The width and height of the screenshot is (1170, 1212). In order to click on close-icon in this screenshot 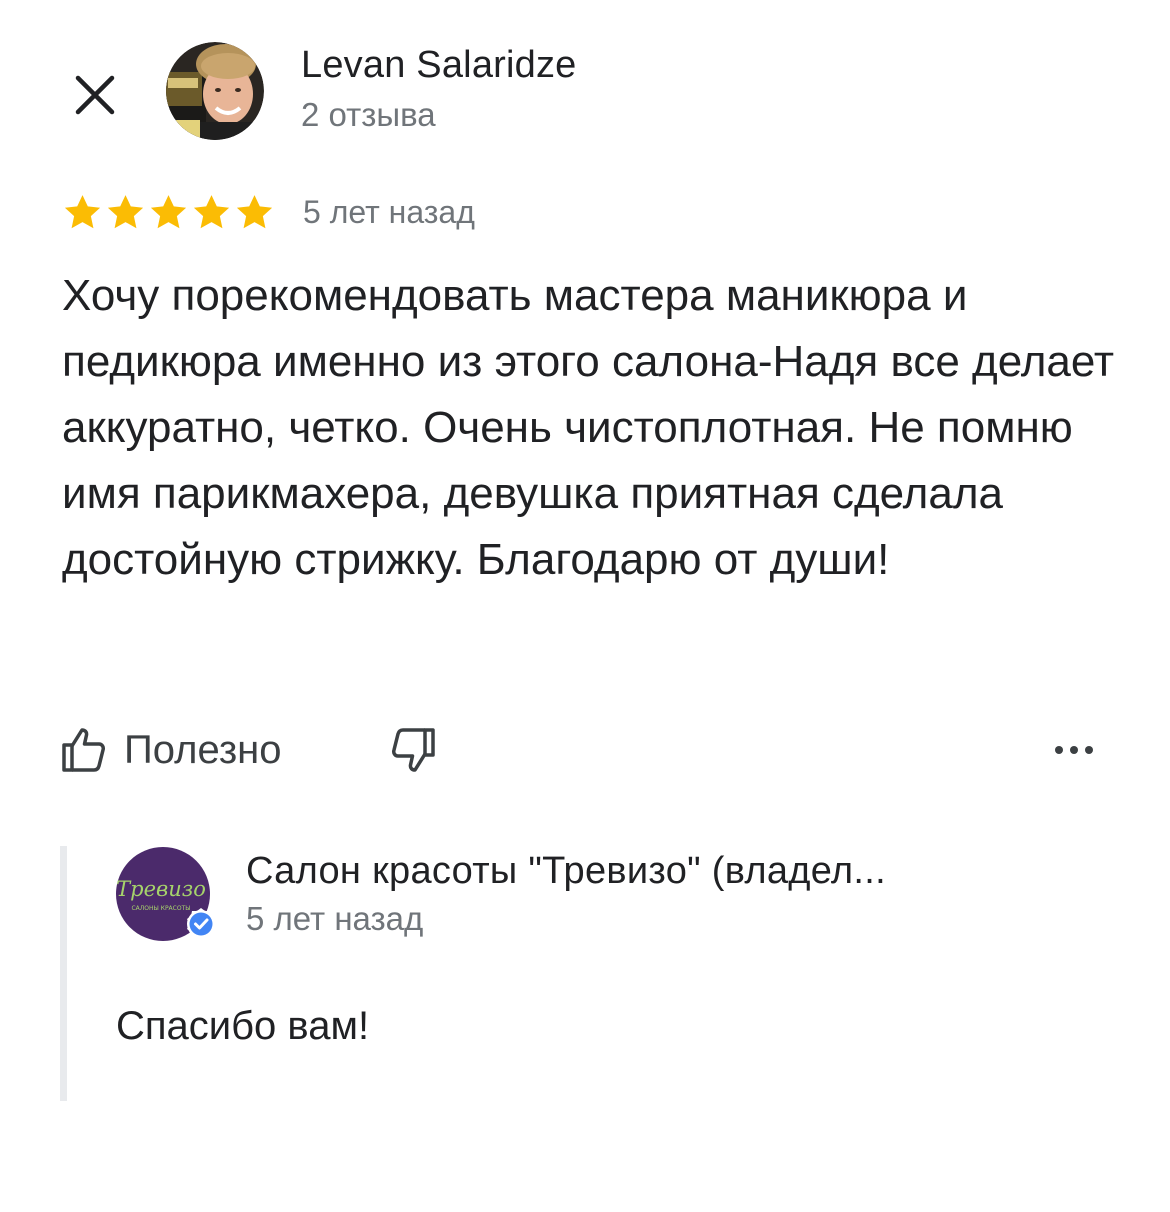, I will do `click(95, 95)`.